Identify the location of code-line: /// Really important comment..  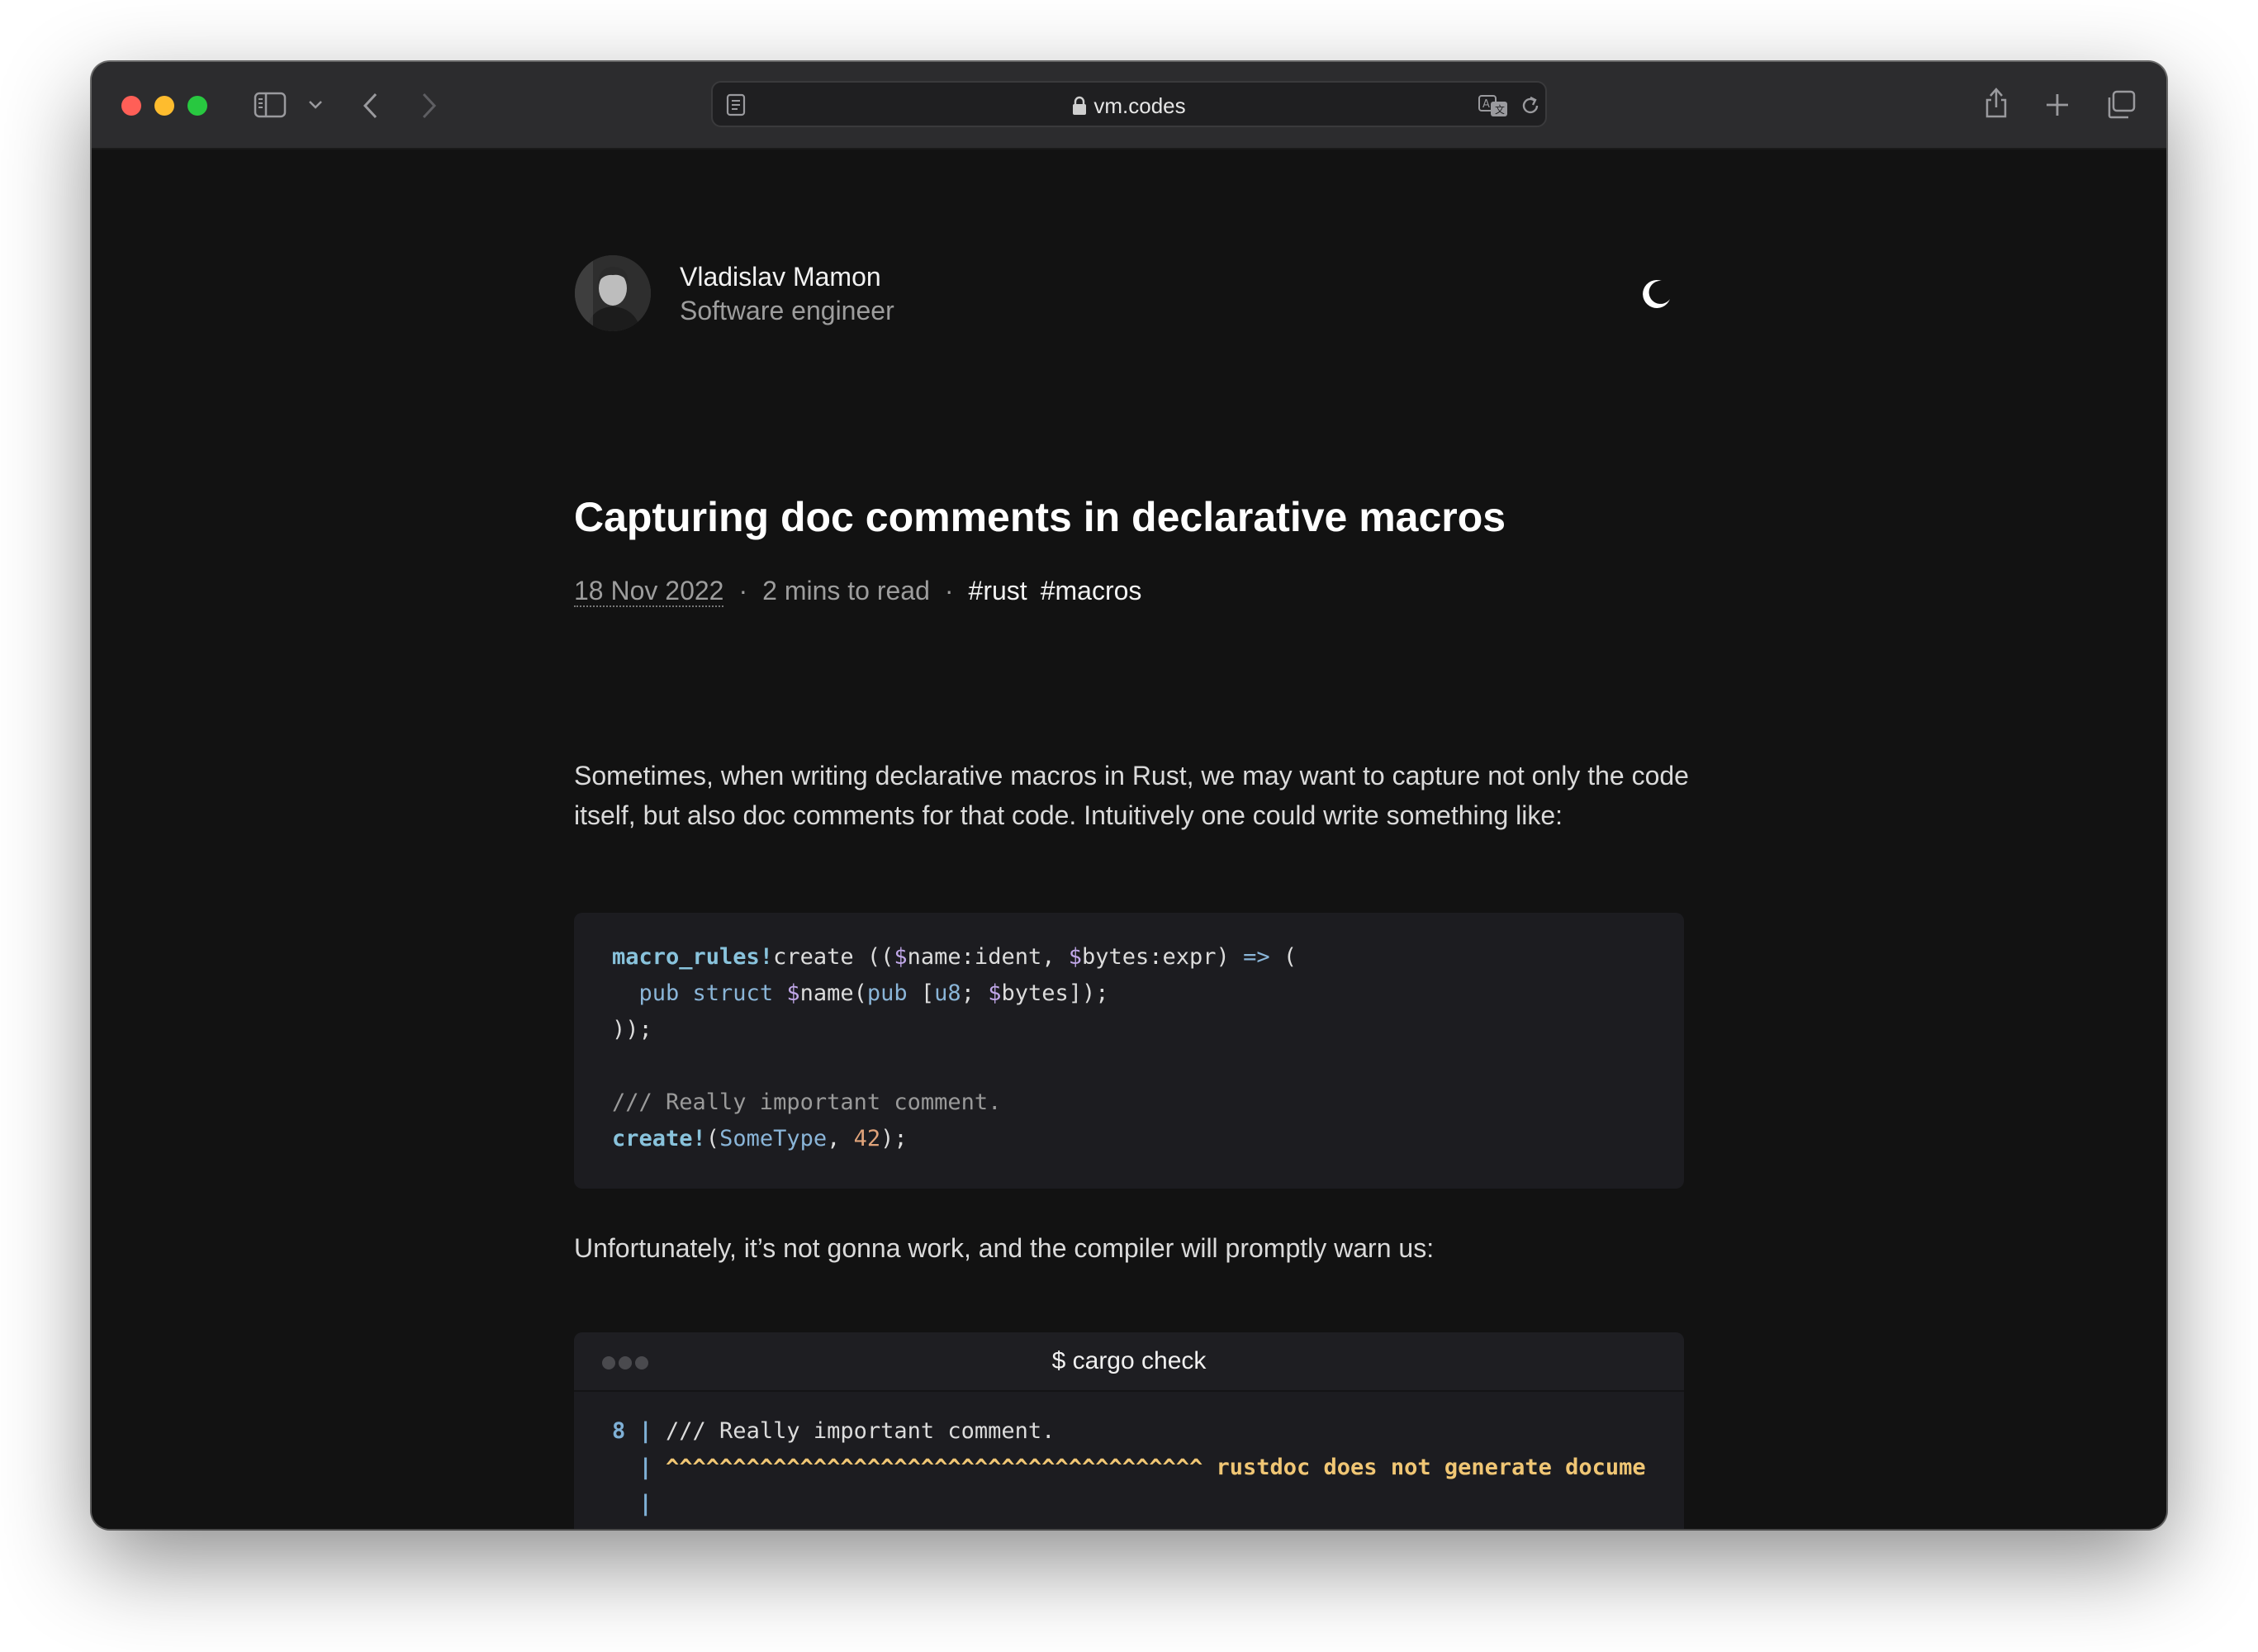
(1129, 1103).